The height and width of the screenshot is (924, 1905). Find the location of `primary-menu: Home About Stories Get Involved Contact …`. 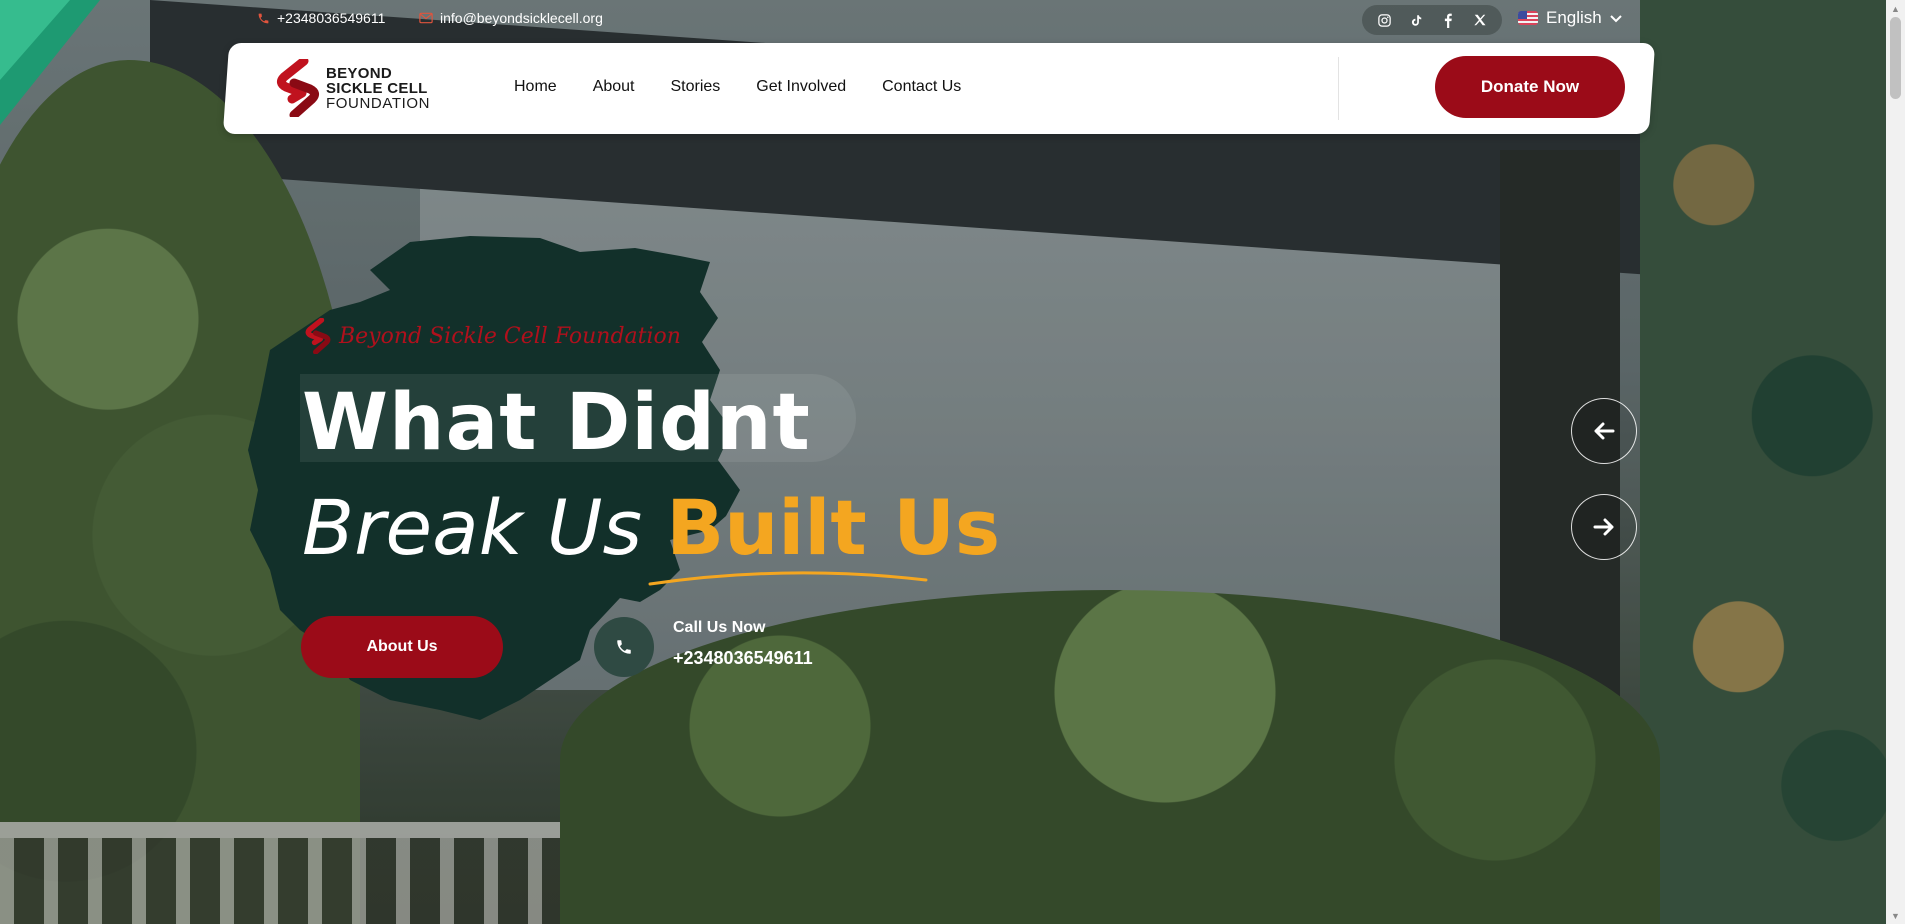

primary-menu: Home About Stories Get Involved Contact … is located at coordinates (737, 87).